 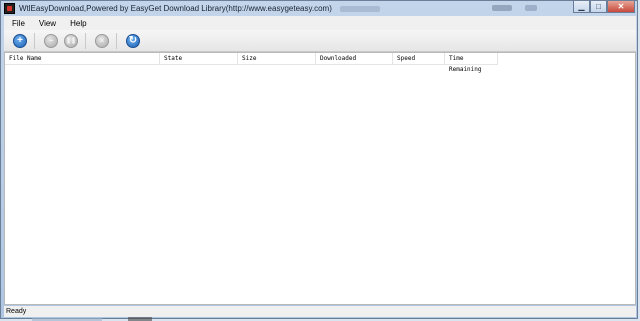 I want to click on stop-download-button: ×, so click(x=102, y=40).